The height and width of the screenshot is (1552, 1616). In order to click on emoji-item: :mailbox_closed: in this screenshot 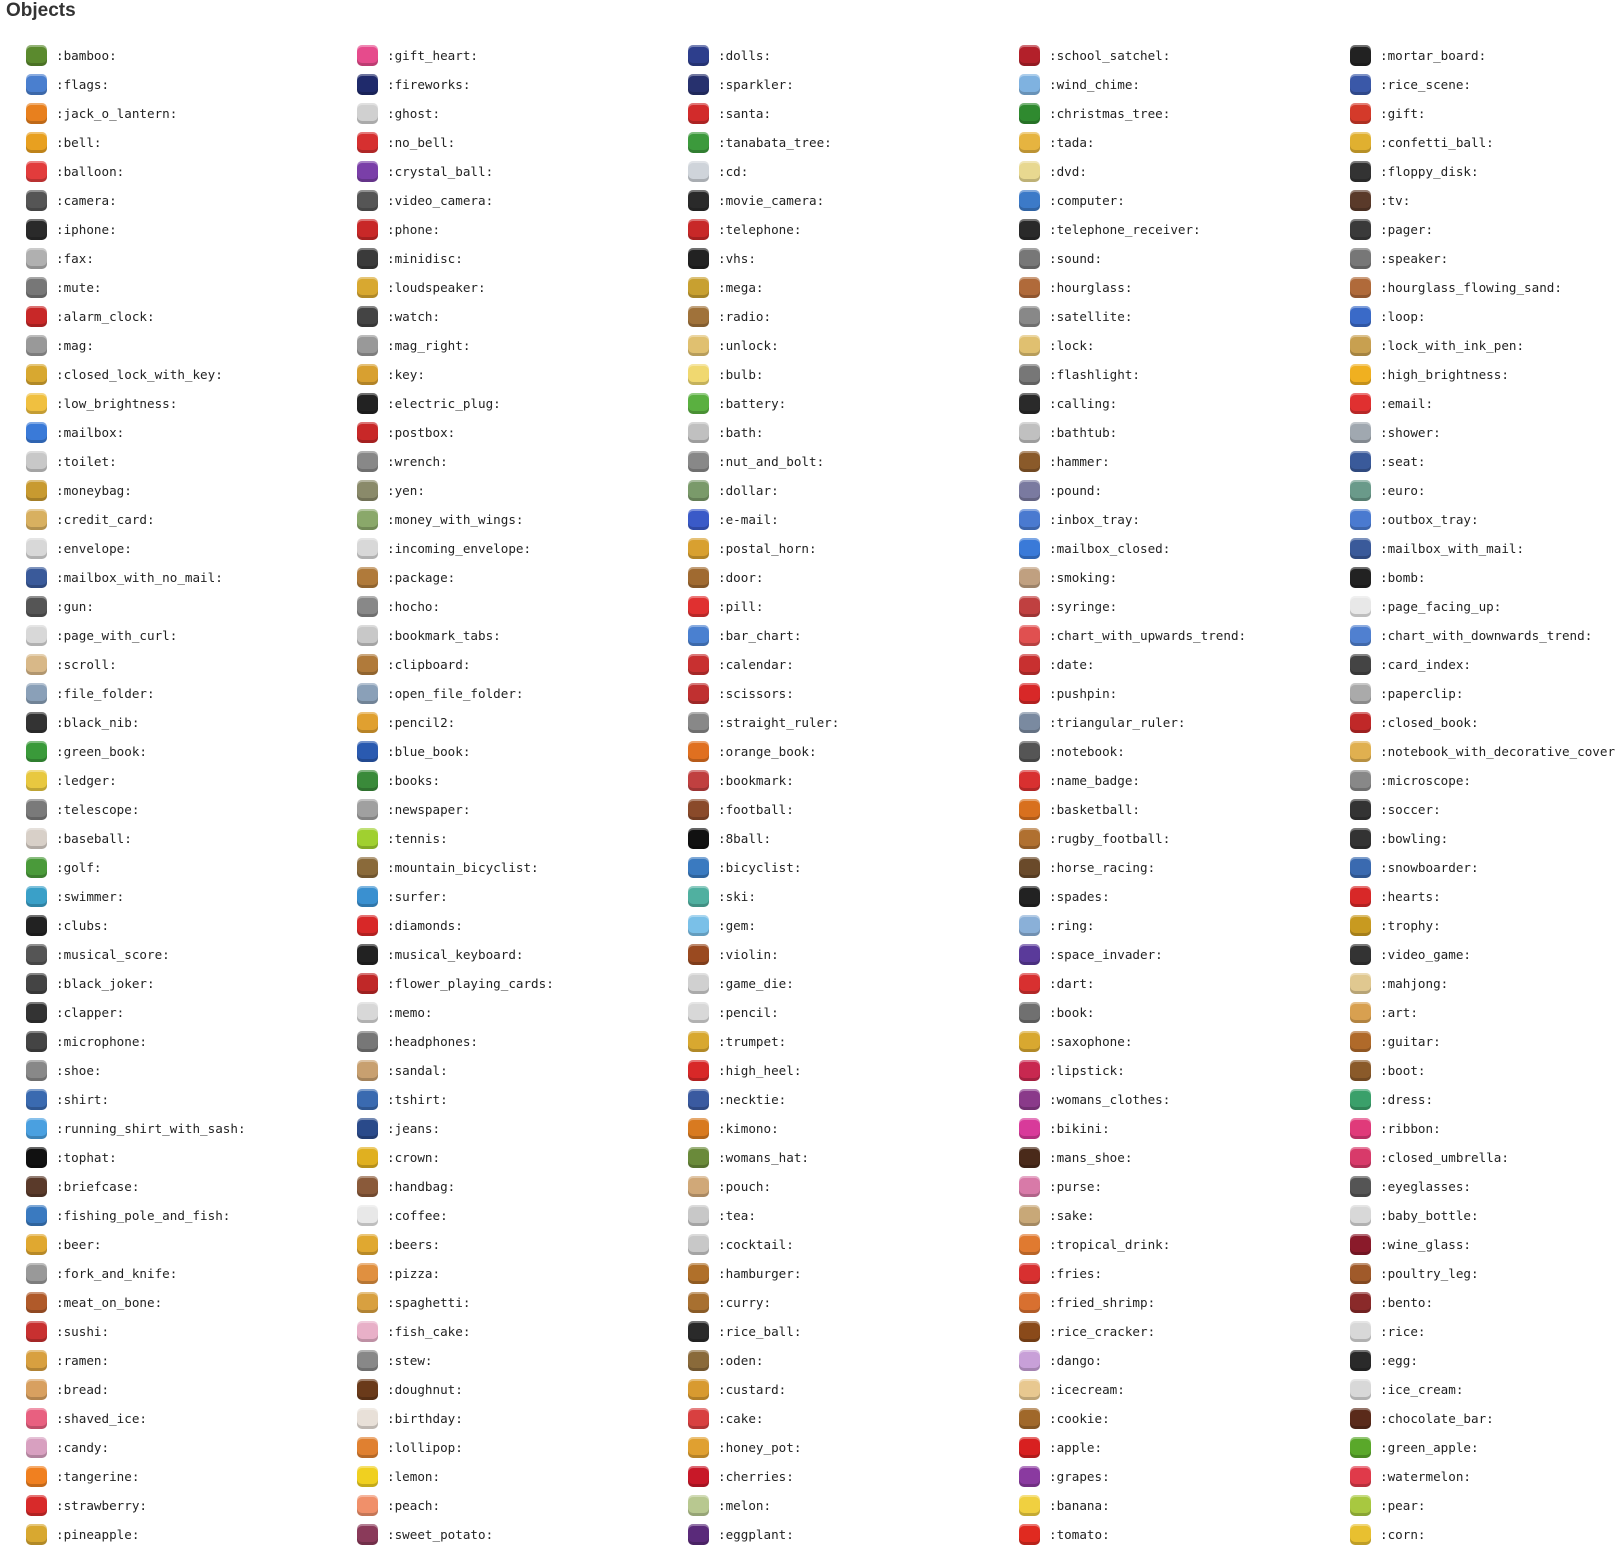, I will do `click(1184, 548)`.